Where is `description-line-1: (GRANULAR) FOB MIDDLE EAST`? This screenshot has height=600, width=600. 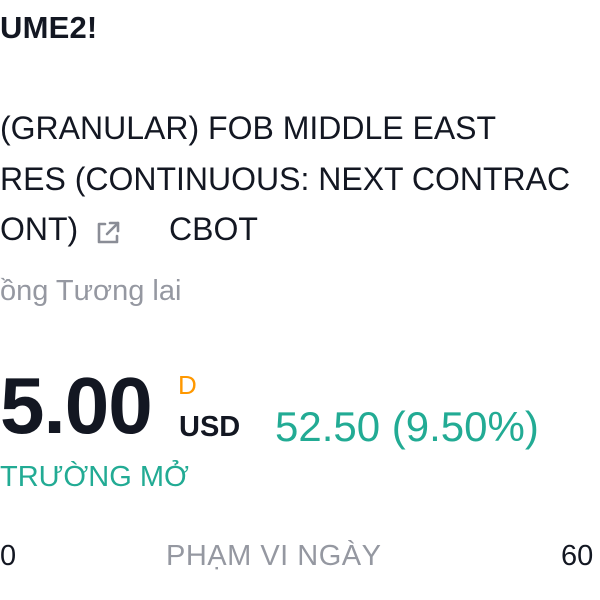 description-line-1: (GRANULAR) FOB MIDDLE EAST is located at coordinates (248, 128).